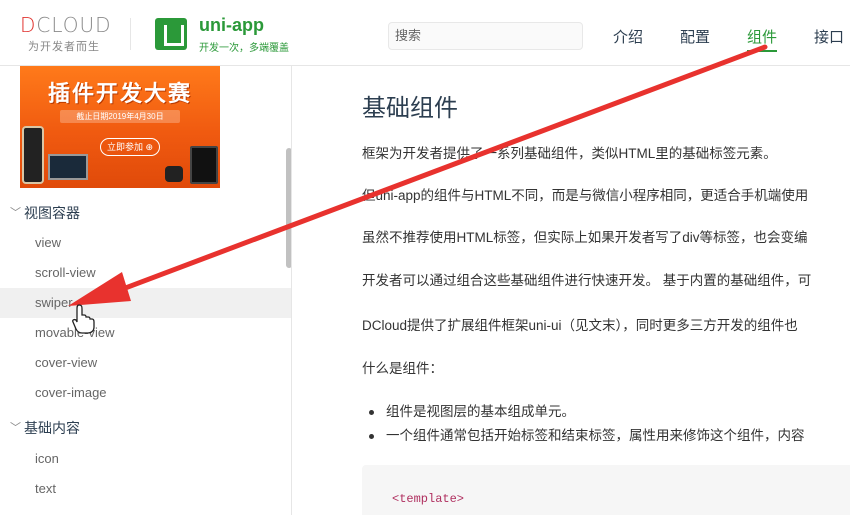 Image resolution: width=850 pixels, height=515 pixels. What do you see at coordinates (52, 213) in the screenshot?
I see `sidebar-group-label: 视图容器` at bounding box center [52, 213].